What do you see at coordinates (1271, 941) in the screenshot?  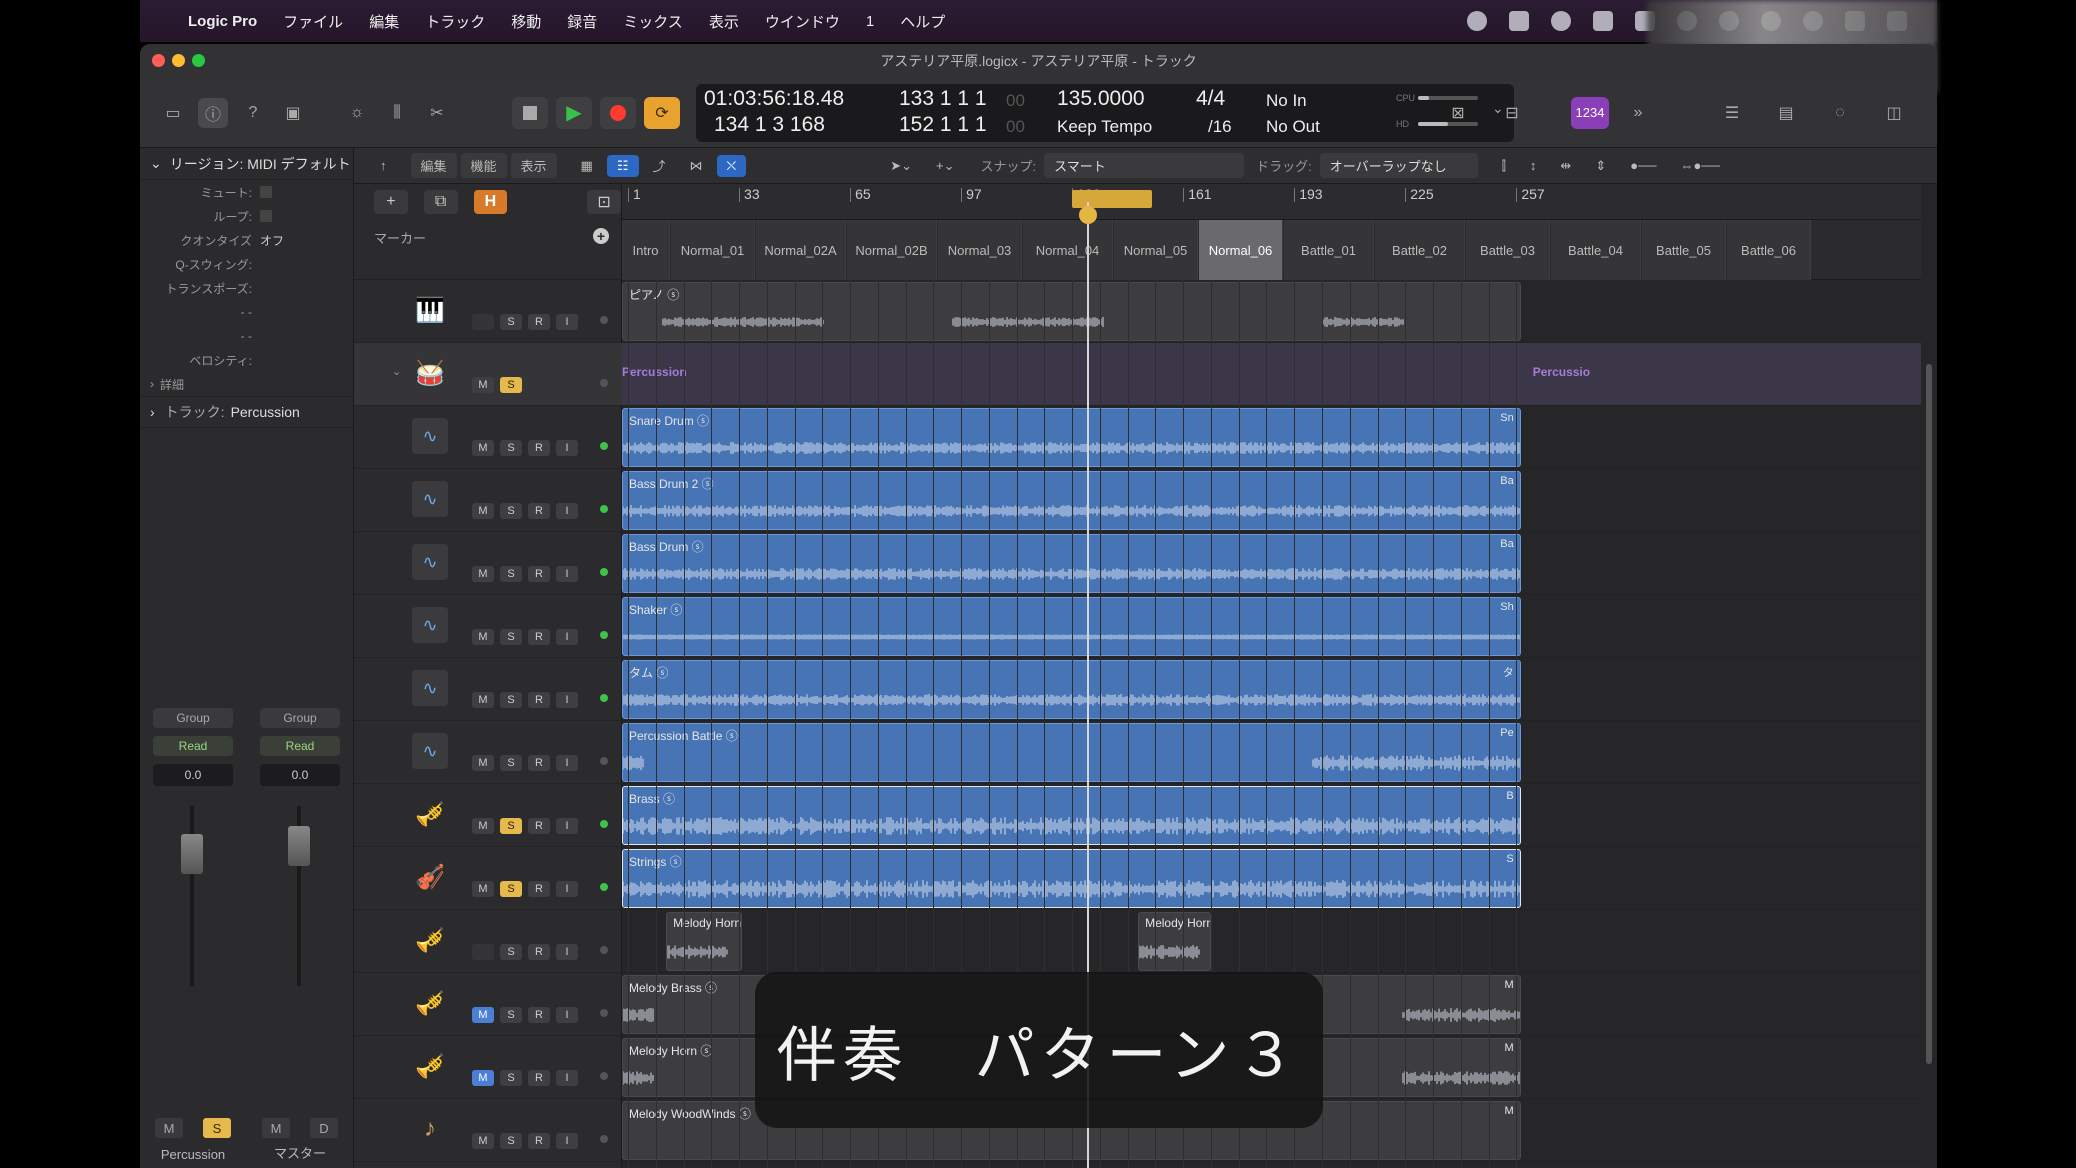 I see `track-lane: Melody Horn.1 Melody Horn.2` at bounding box center [1271, 941].